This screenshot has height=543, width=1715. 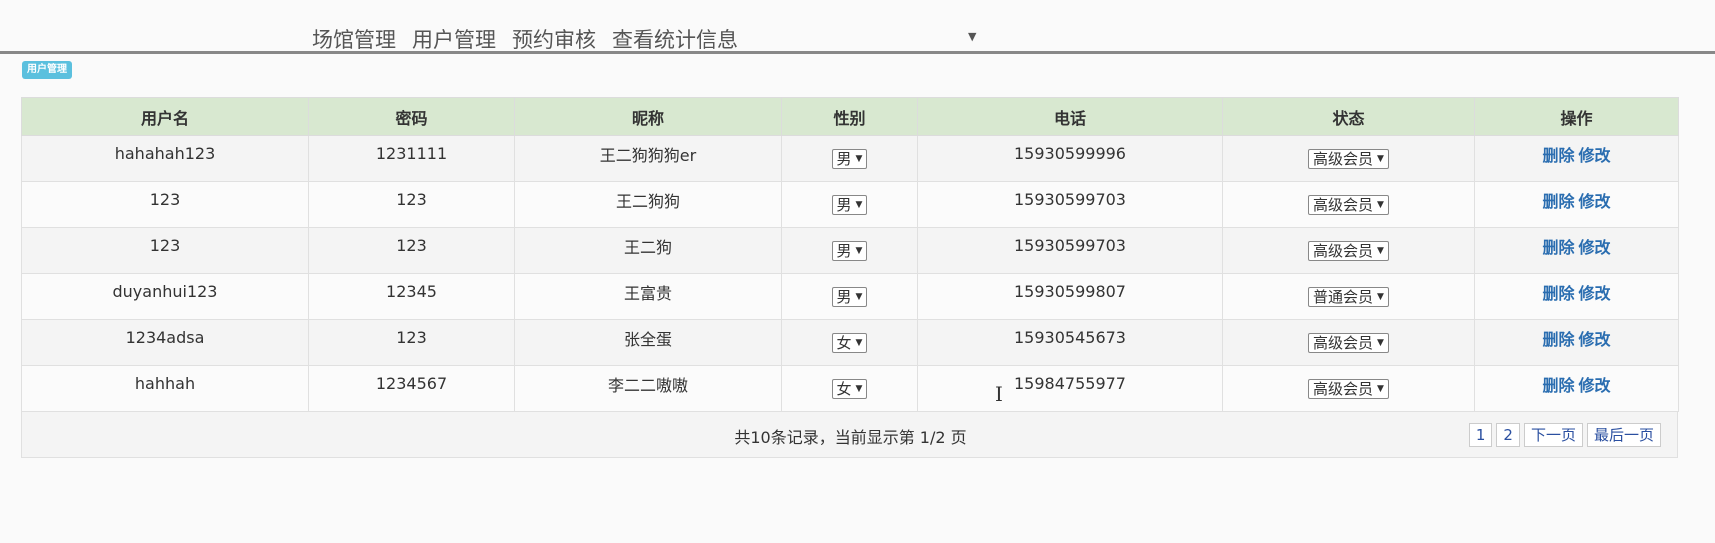 I want to click on table-footer: 共10条记录，当前显示第 1/2 页 1 2 下一页 最后一页, so click(x=849, y=435).